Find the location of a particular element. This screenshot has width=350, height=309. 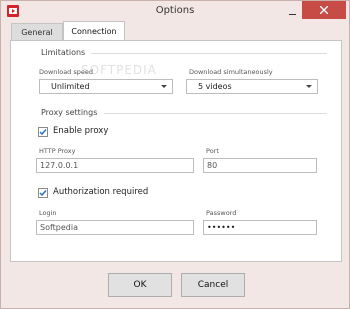

download-simultaneously-value: 5 videos is located at coordinates (215, 86).